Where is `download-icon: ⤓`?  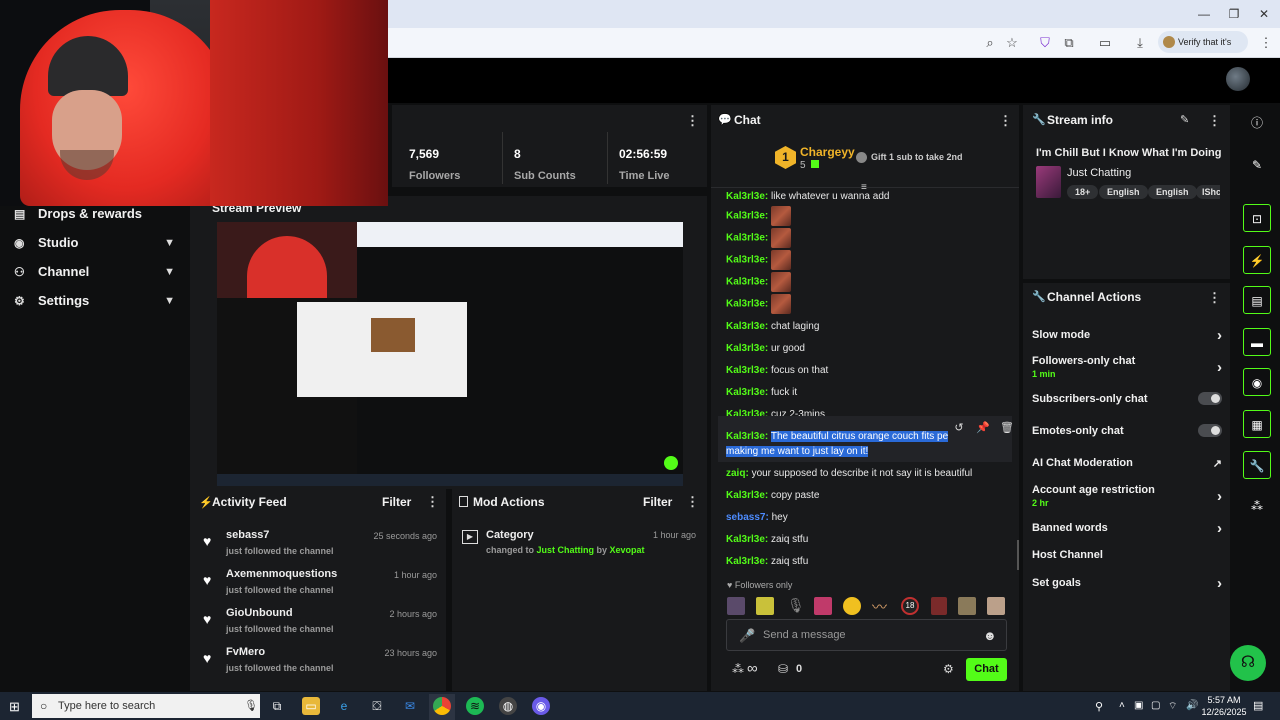
download-icon: ⤓ is located at coordinates (1140, 43).